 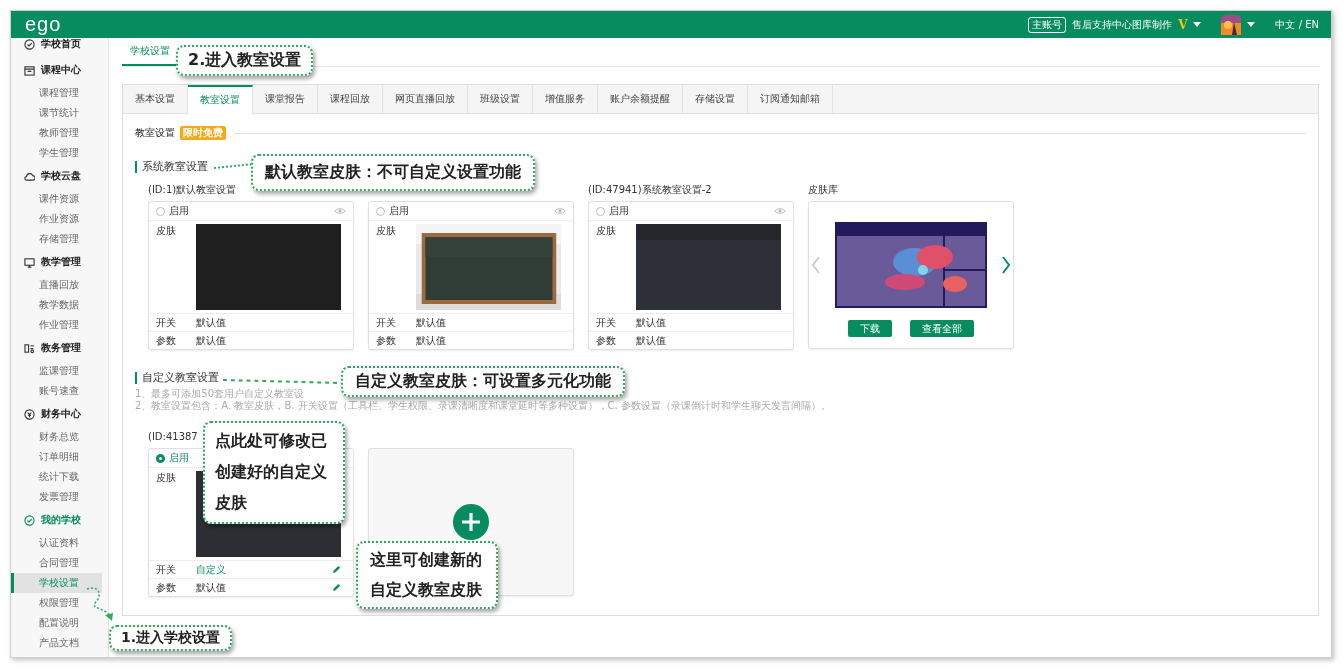 I want to click on card-title: (ID:1)默认教室设置, so click(x=192, y=190).